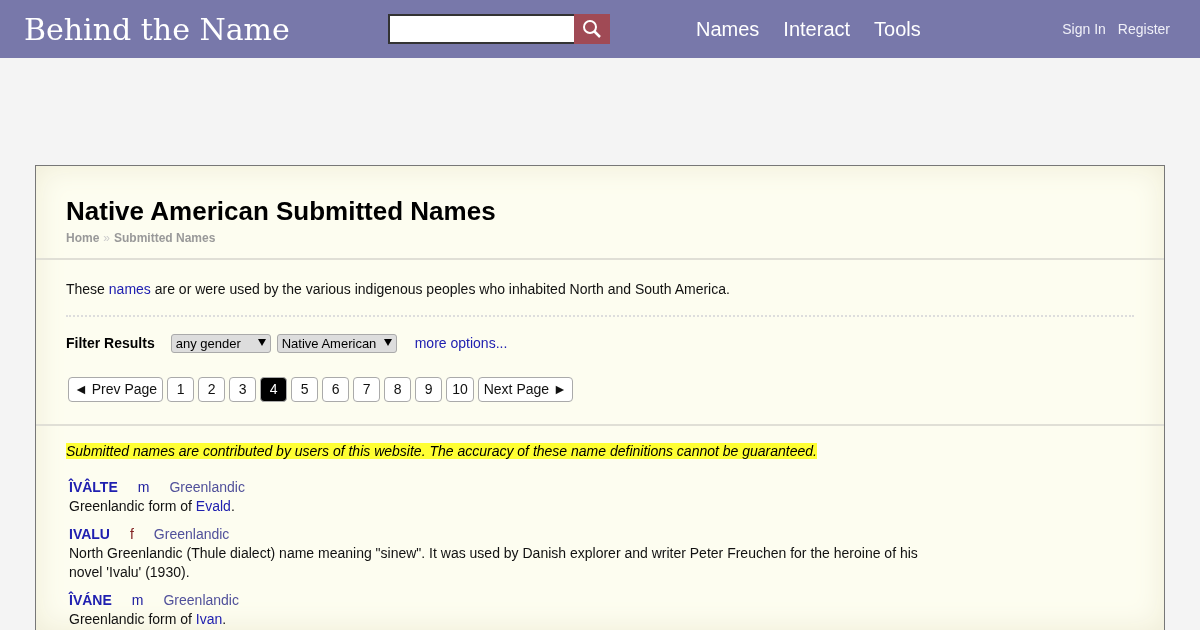 This screenshot has height=630, width=1200. Describe the element at coordinates (220, 343) in the screenshot. I see `filter-select: any gender` at that location.